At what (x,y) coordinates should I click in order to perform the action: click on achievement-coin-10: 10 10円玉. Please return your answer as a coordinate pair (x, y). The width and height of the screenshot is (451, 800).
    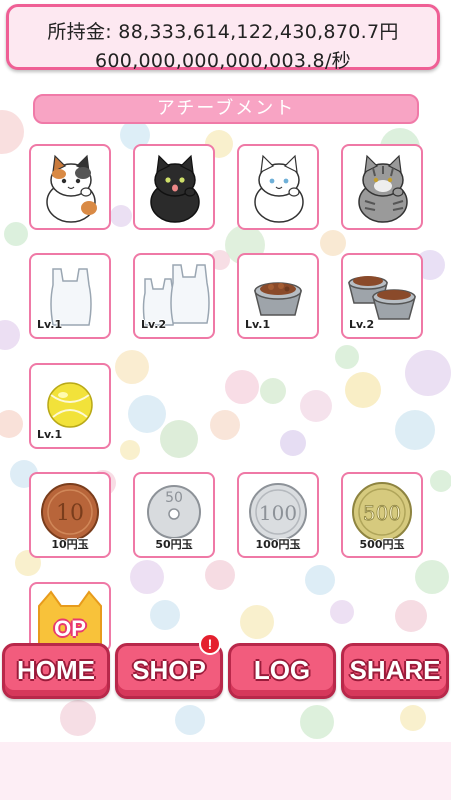
    Looking at the image, I should click on (70, 515).